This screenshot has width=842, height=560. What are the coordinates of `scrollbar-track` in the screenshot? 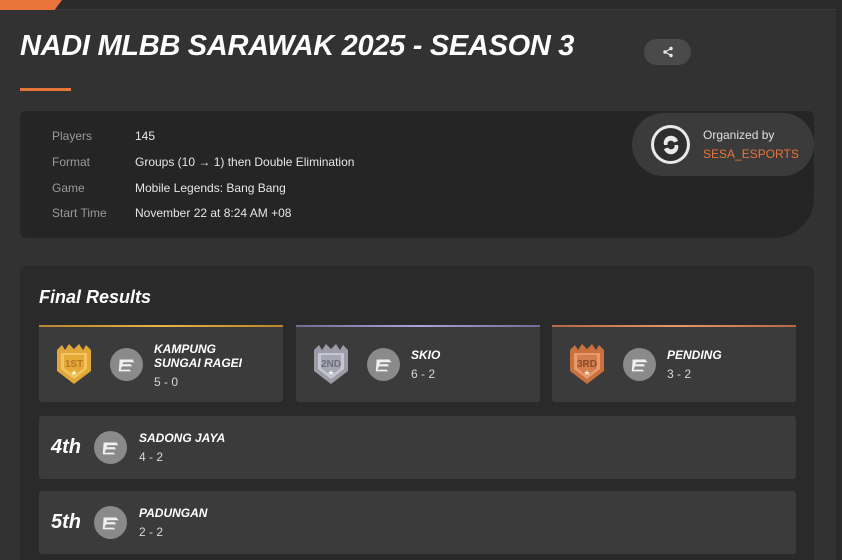 It's located at (839, 280).